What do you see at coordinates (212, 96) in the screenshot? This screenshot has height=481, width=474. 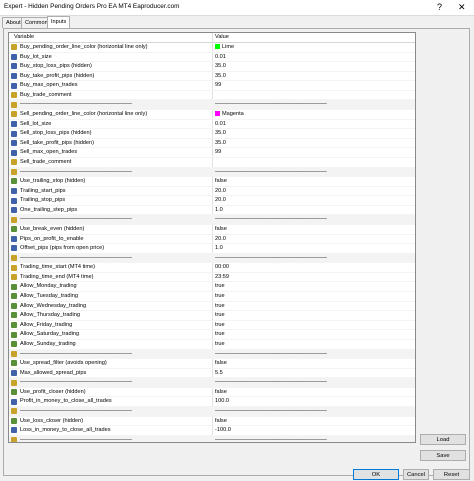 I see `parameter-row: Buy_trade_comment` at bounding box center [212, 96].